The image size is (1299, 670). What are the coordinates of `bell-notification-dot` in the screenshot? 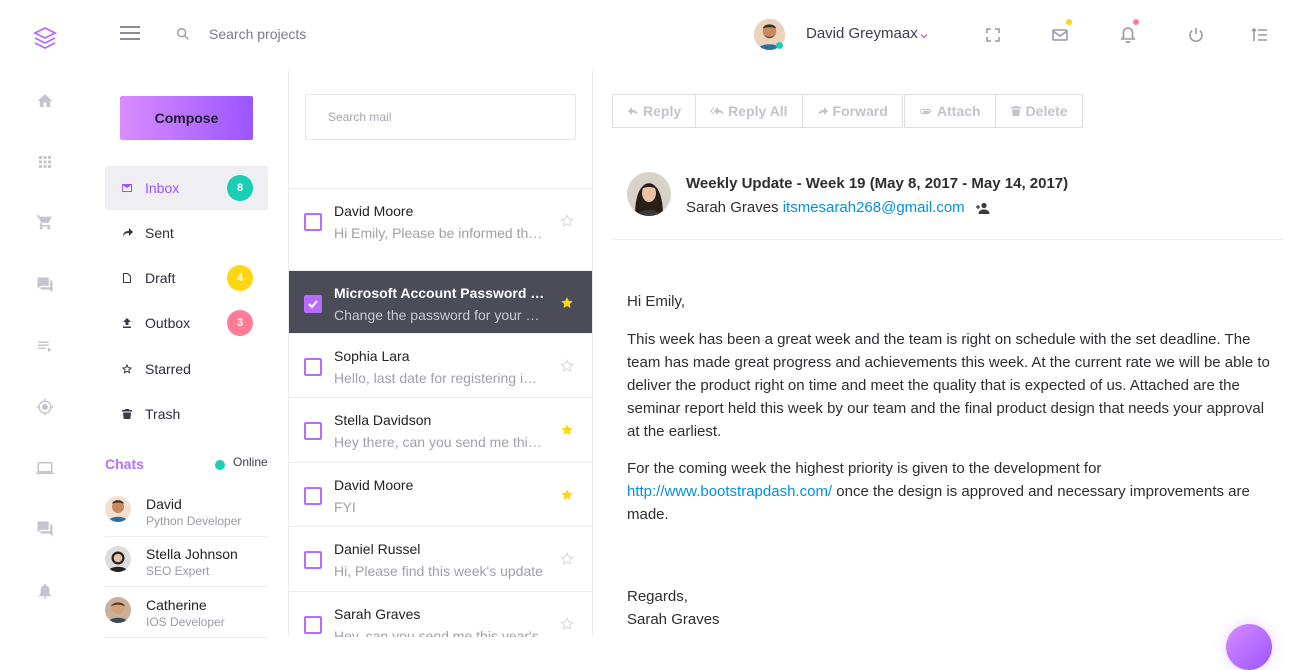 It's located at (1136, 22).